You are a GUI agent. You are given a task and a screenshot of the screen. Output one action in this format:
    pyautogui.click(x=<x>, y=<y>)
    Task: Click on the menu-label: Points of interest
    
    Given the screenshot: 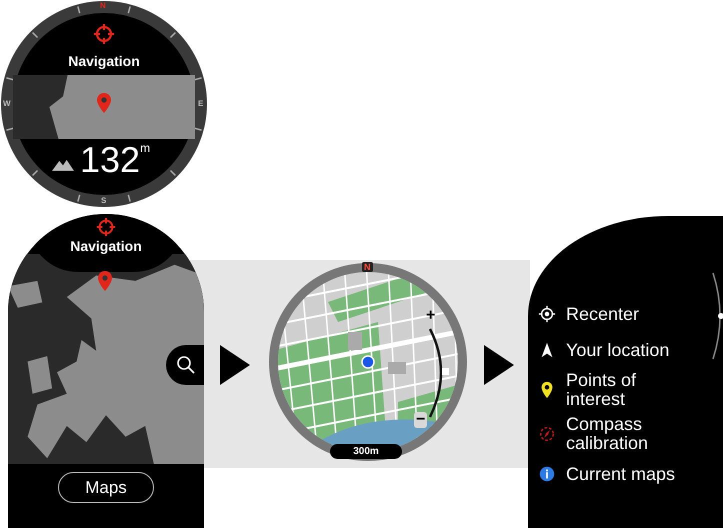 What is the action you would take?
    pyautogui.click(x=602, y=390)
    